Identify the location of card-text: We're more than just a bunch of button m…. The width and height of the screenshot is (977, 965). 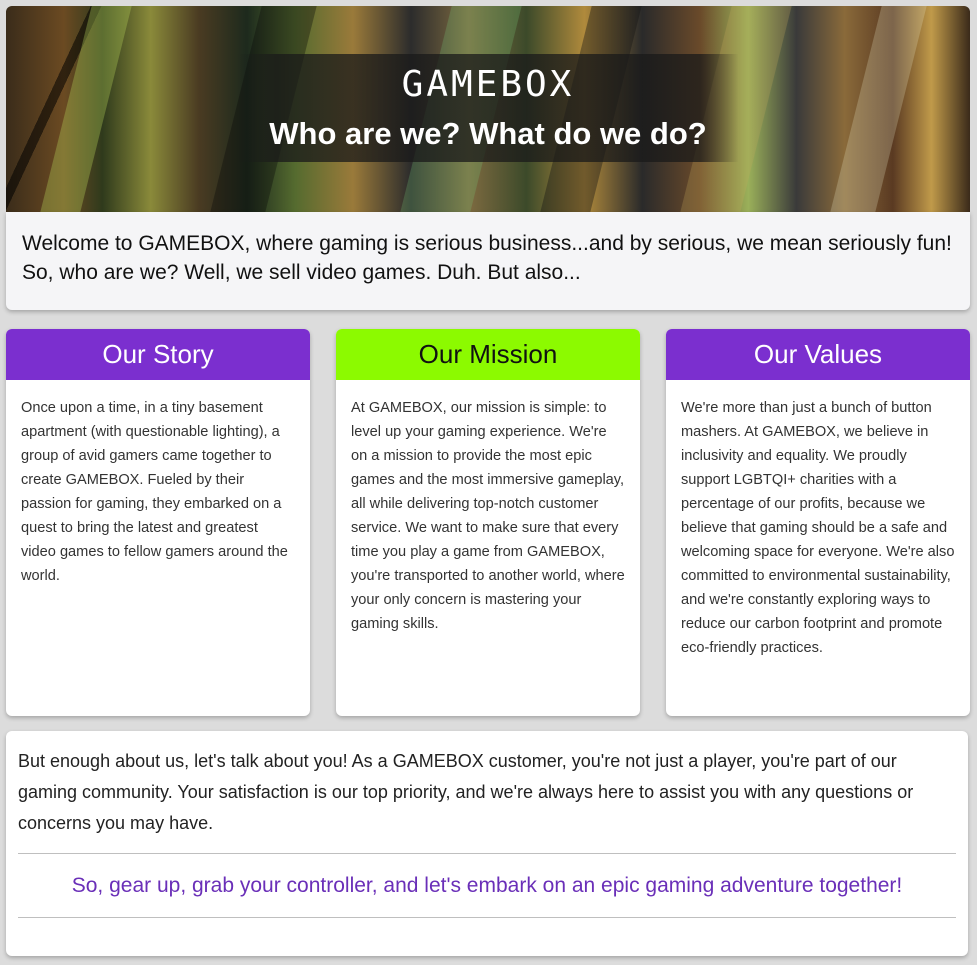
(818, 528).